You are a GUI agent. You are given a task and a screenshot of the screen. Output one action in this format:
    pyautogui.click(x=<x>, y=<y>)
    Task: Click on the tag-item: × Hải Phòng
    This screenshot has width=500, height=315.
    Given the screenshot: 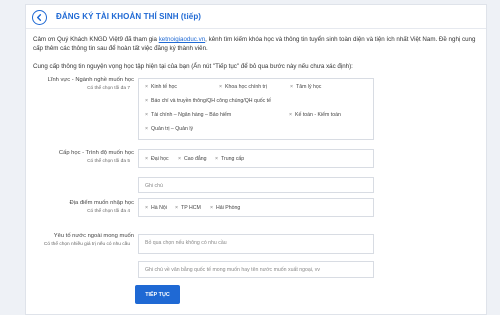 What is the action you would take?
    pyautogui.click(x=225, y=208)
    